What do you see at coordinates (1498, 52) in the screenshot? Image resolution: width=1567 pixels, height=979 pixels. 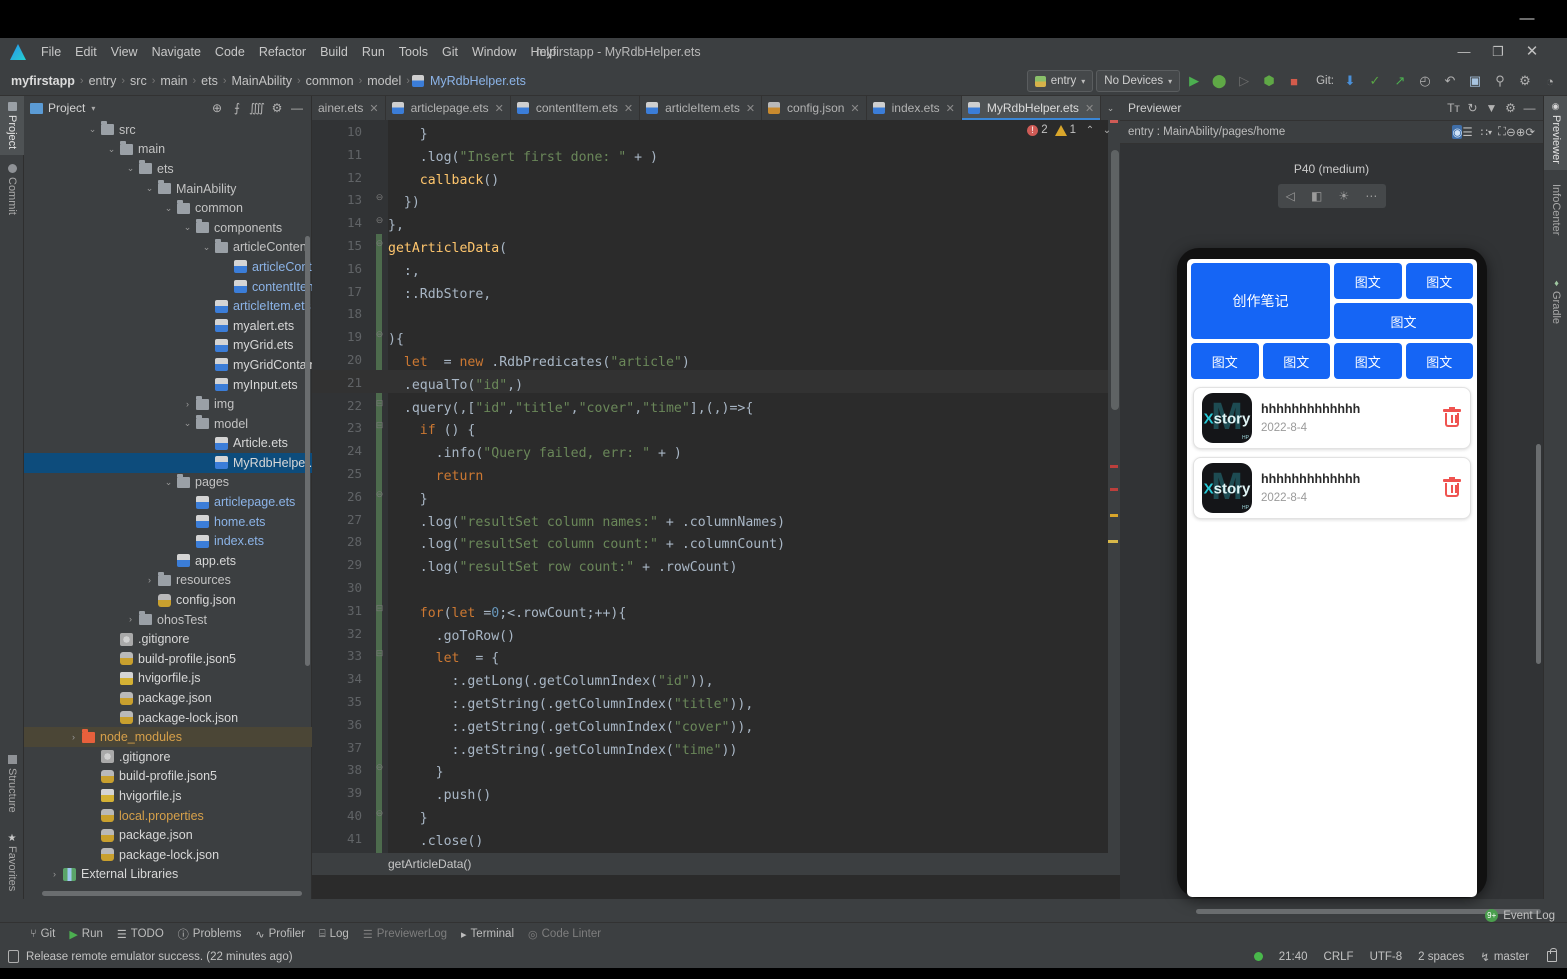 I see `maximize-button: ❐` at bounding box center [1498, 52].